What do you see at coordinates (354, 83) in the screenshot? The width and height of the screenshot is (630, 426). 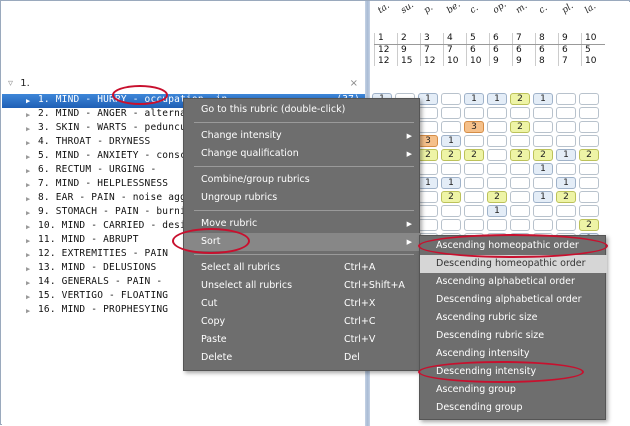 I see `close-icon: ×` at bounding box center [354, 83].